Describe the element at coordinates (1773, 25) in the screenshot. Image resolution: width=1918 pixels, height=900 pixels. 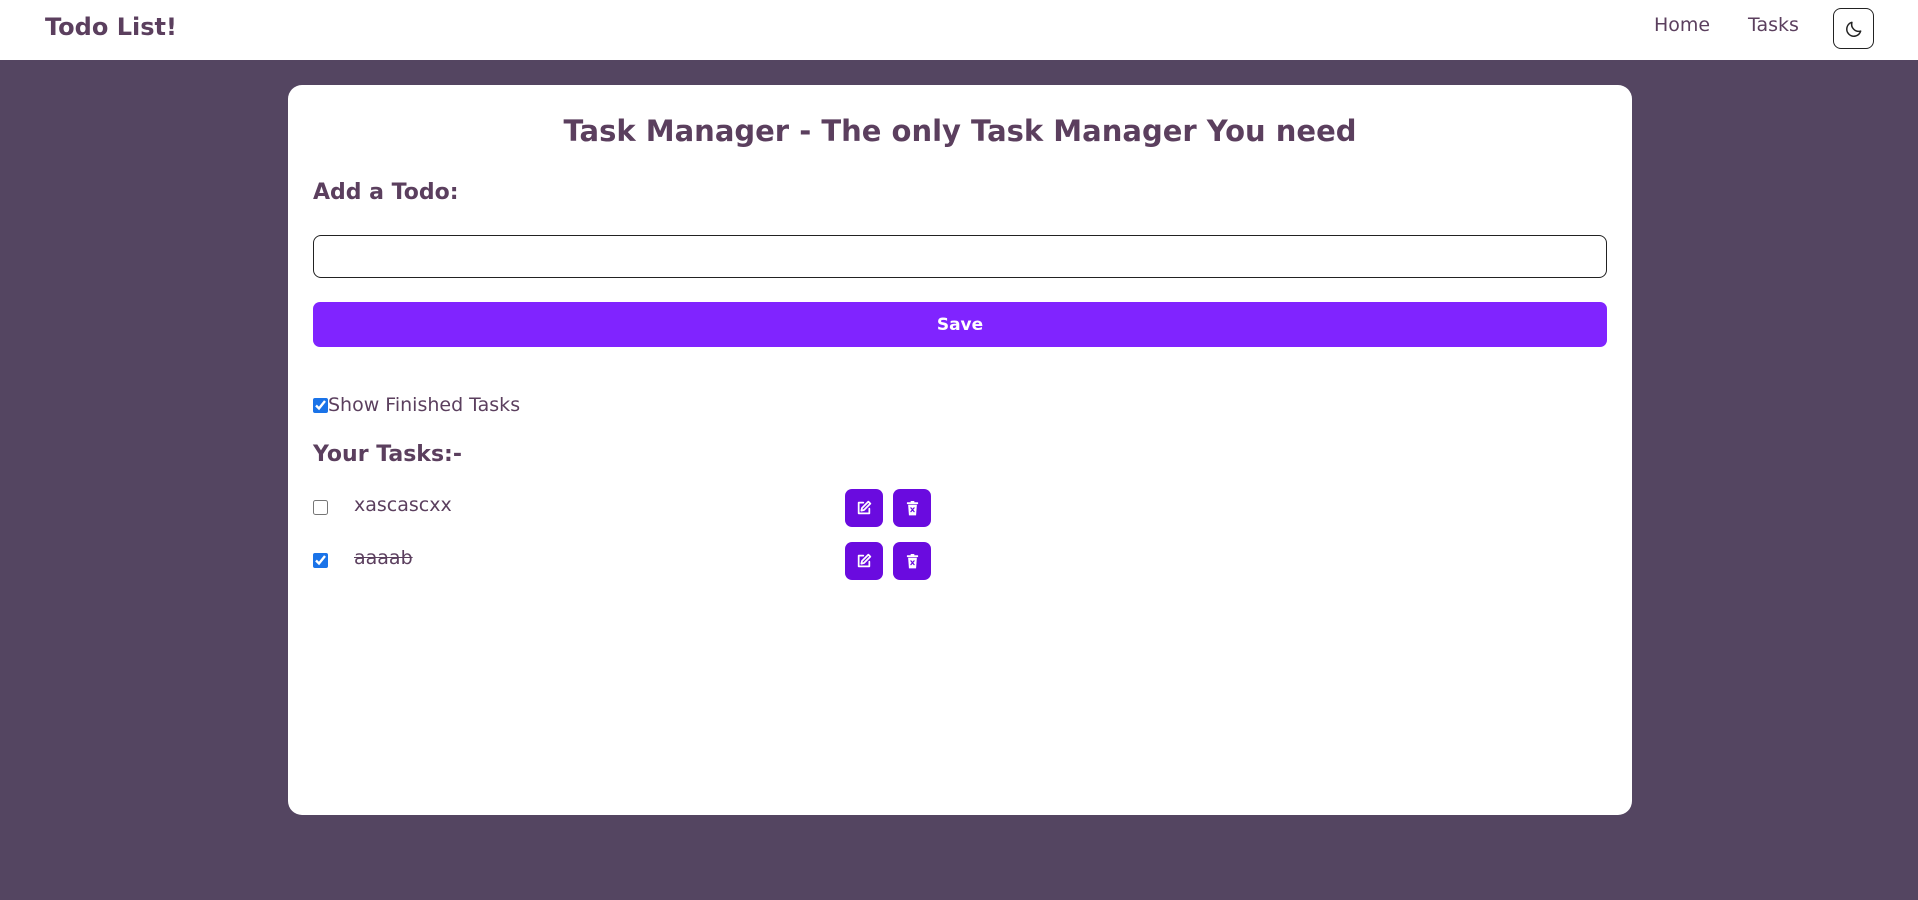
I see `nav-link-tasks: Tasks` at that location.